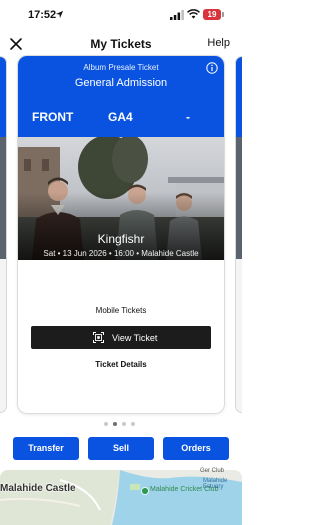 The image size is (320, 525). I want to click on map-label-castle: Malahide Castle, so click(38, 488).